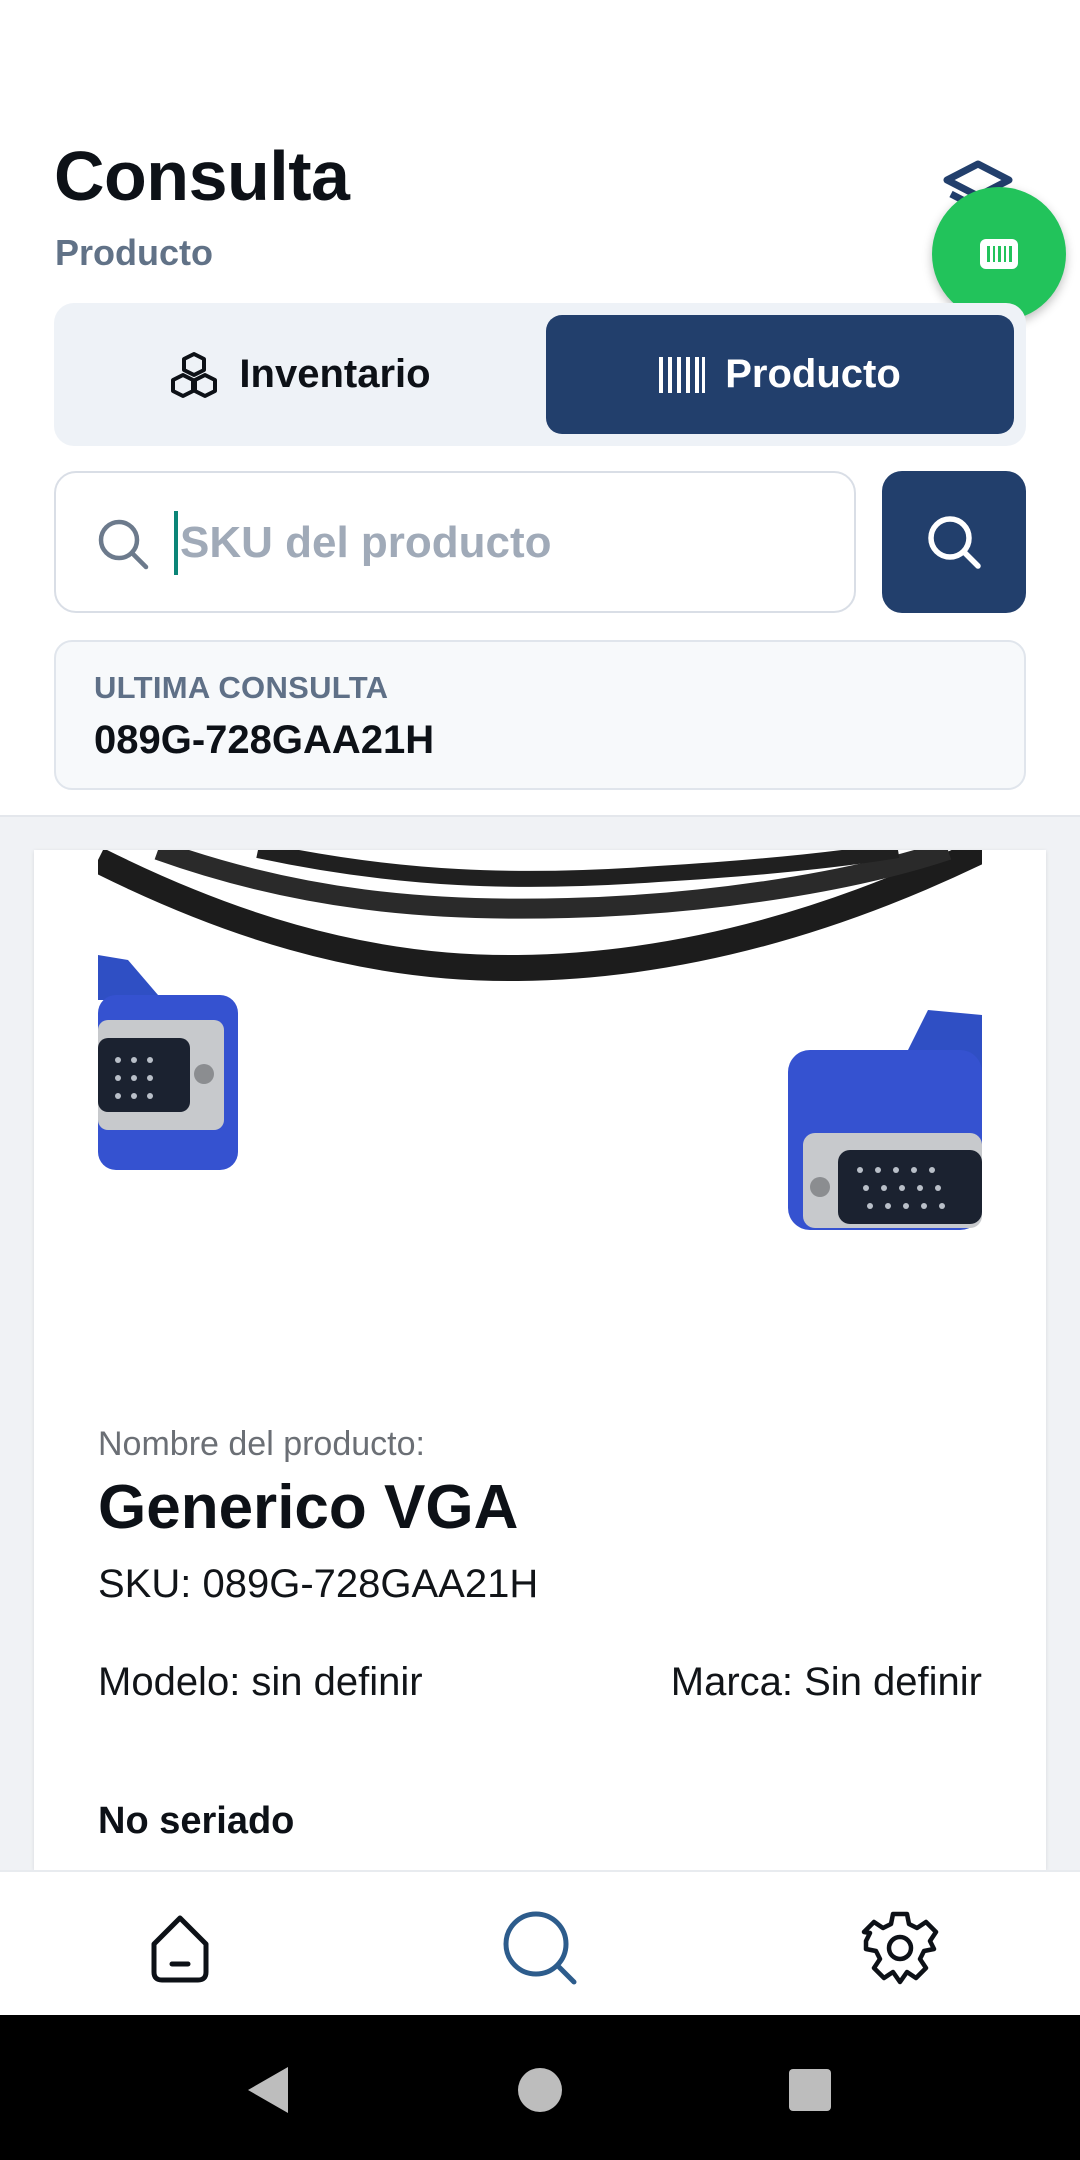 The height and width of the screenshot is (2160, 1080). I want to click on nav-home, so click(180, 1948).